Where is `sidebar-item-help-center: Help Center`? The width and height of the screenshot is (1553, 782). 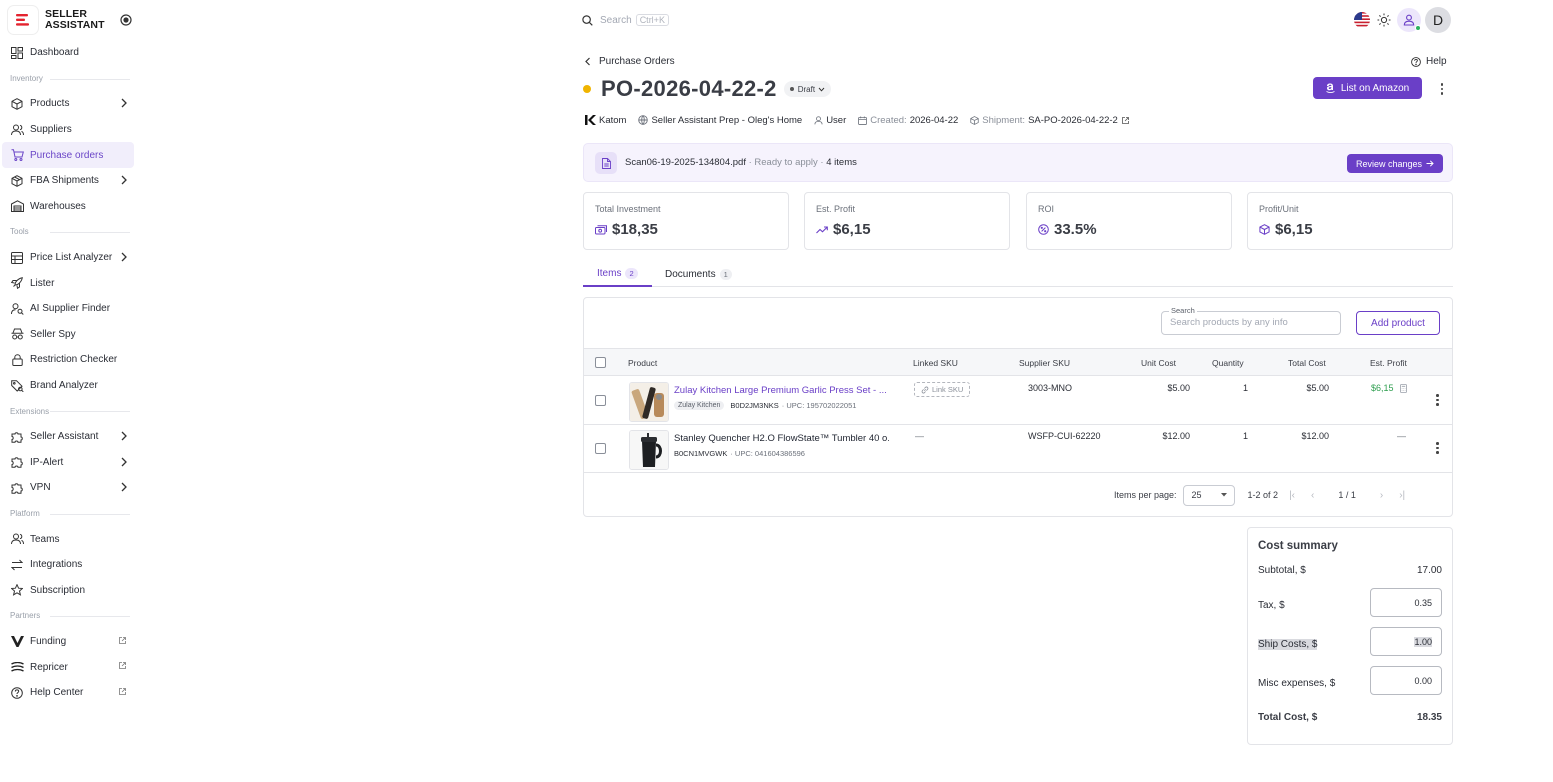
sidebar-item-help-center: Help Center is located at coordinates (68, 693).